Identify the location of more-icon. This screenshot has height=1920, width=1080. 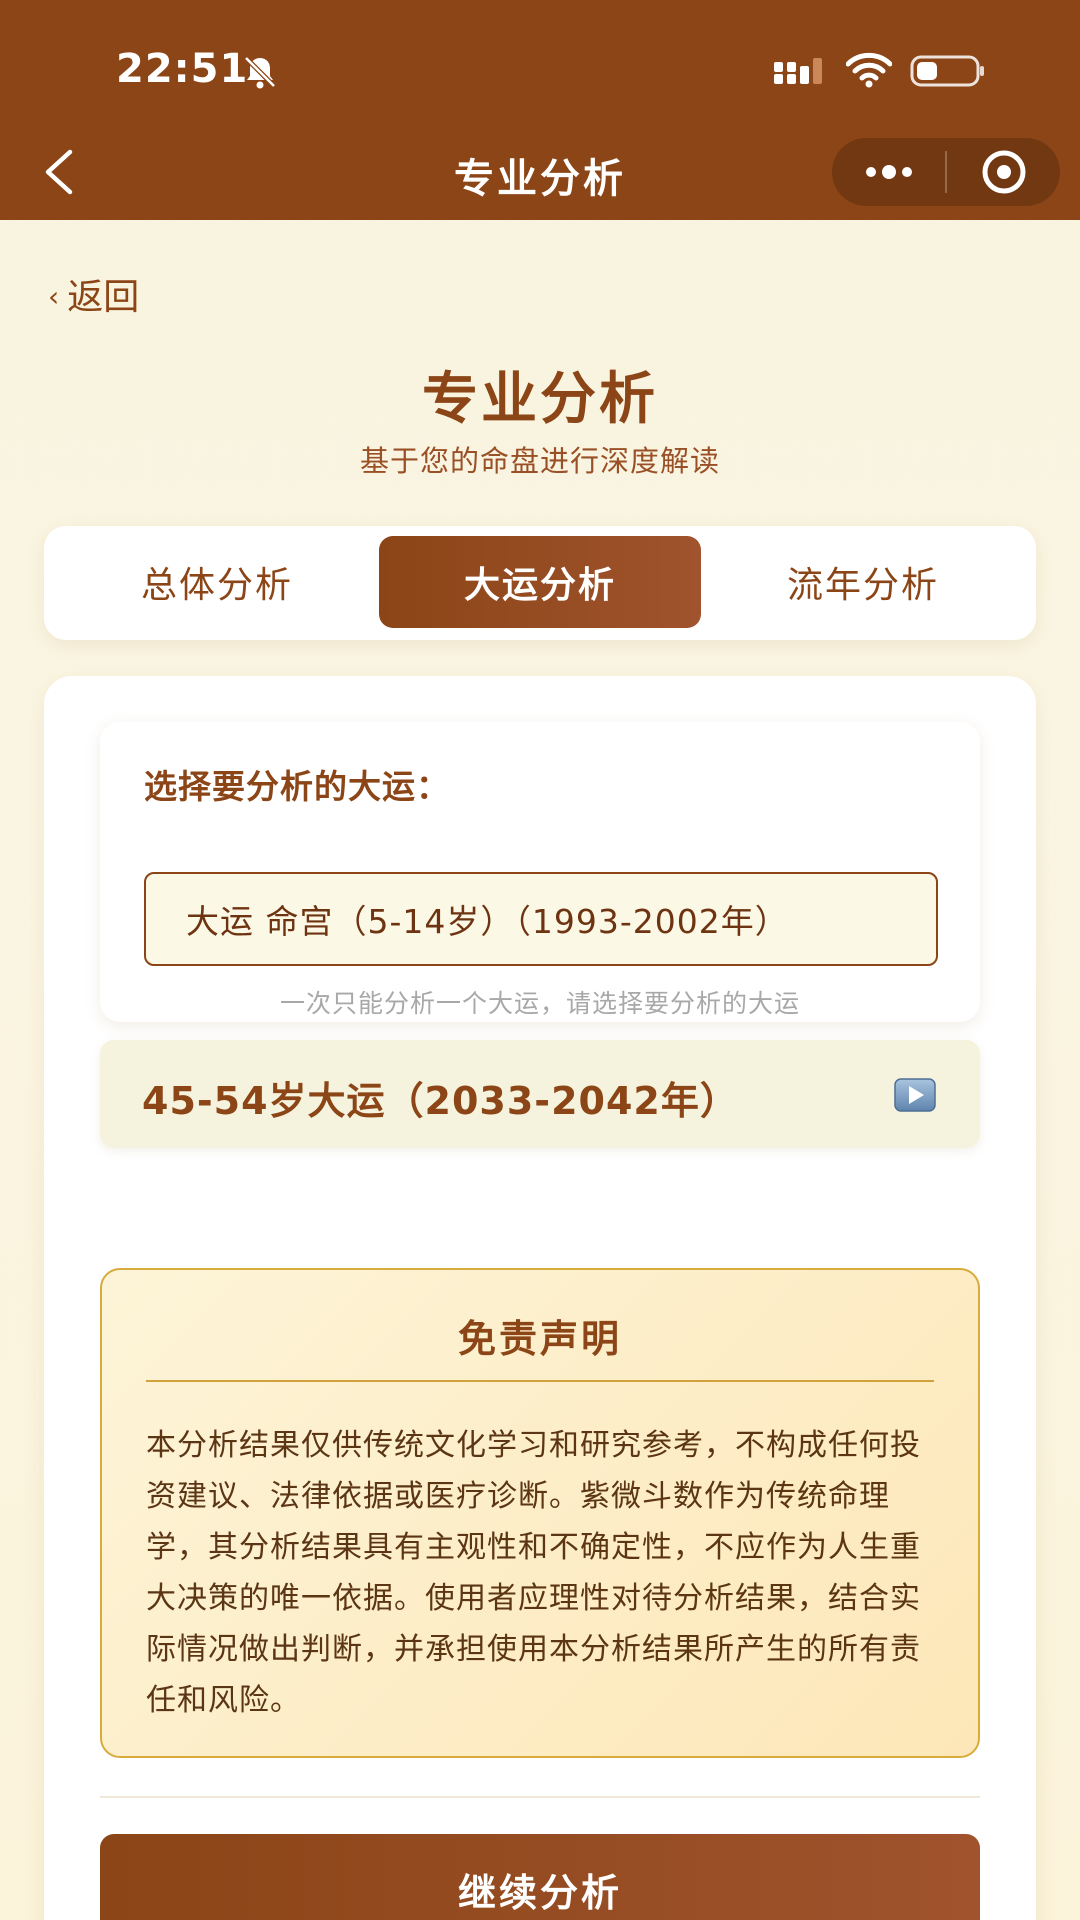
(888, 172).